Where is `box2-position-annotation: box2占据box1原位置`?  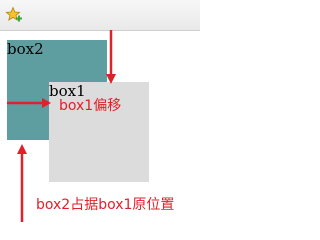 box2-position-annotation: box2占据box1原位置 is located at coordinates (105, 205).